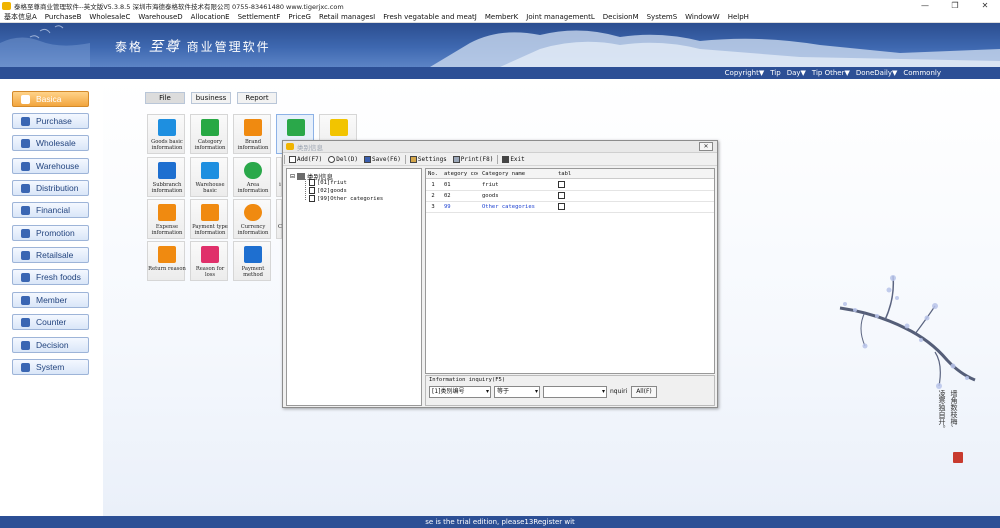 This screenshot has height=528, width=1000. What do you see at coordinates (459, 196) in the screenshot?
I see `cell-code: 02` at bounding box center [459, 196].